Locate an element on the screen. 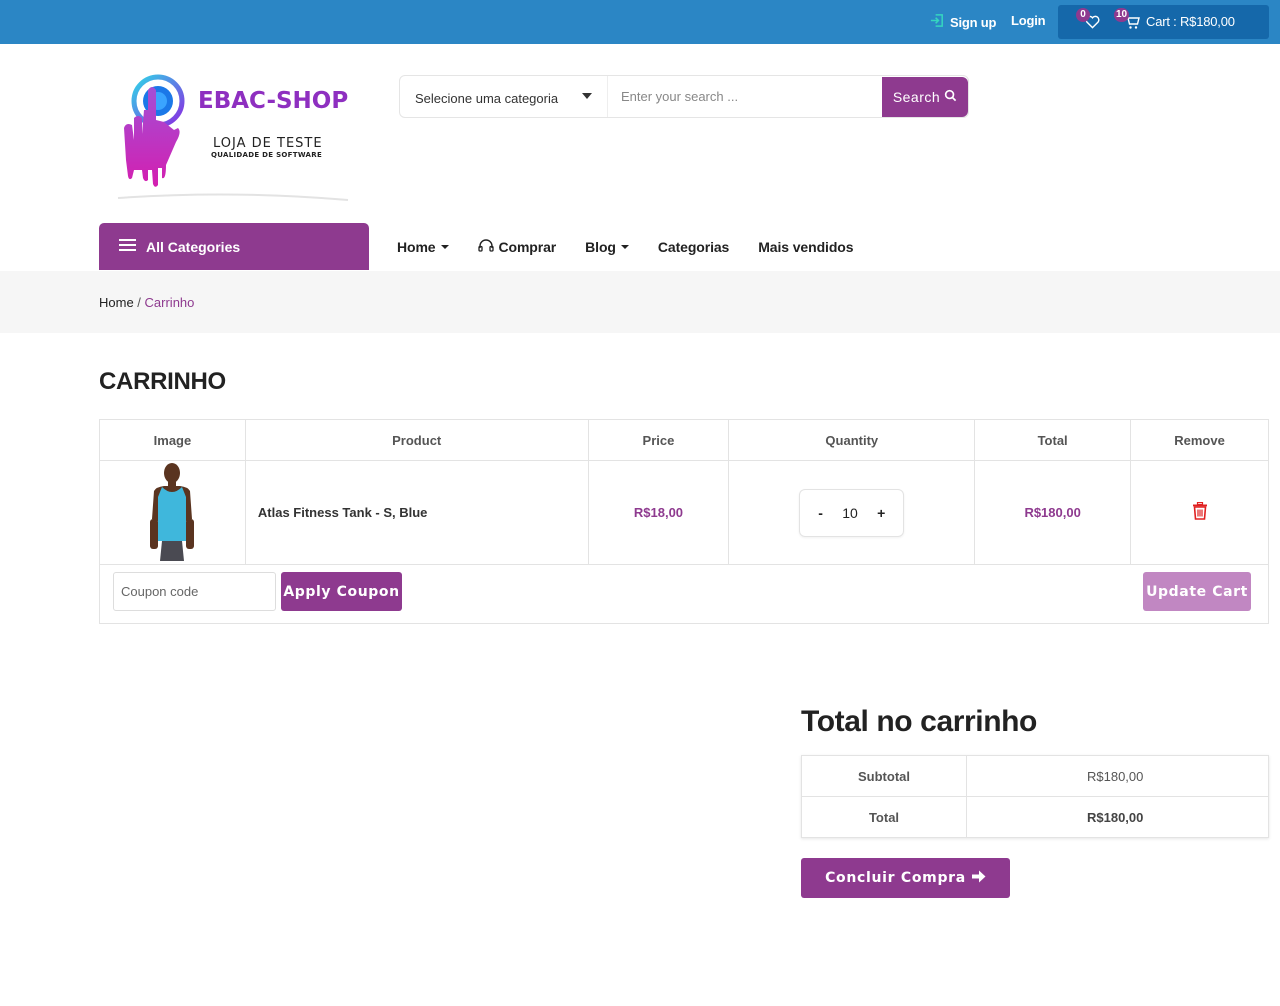 This screenshot has height=1006, width=1280. quantity-cell: - 10 + is located at coordinates (852, 512).